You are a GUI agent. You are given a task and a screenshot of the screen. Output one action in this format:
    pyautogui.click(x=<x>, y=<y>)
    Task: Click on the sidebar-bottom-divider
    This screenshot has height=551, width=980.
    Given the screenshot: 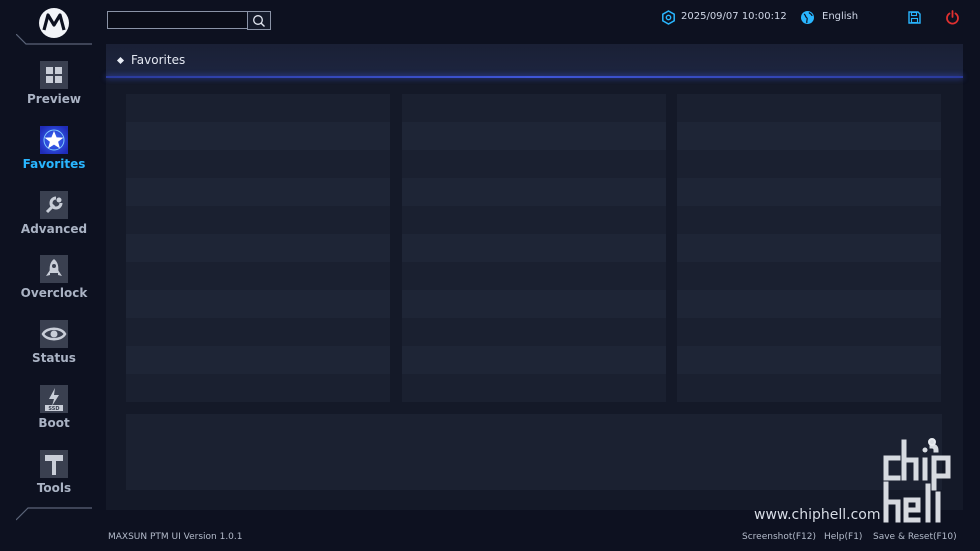 What is the action you would take?
    pyautogui.click(x=54, y=514)
    